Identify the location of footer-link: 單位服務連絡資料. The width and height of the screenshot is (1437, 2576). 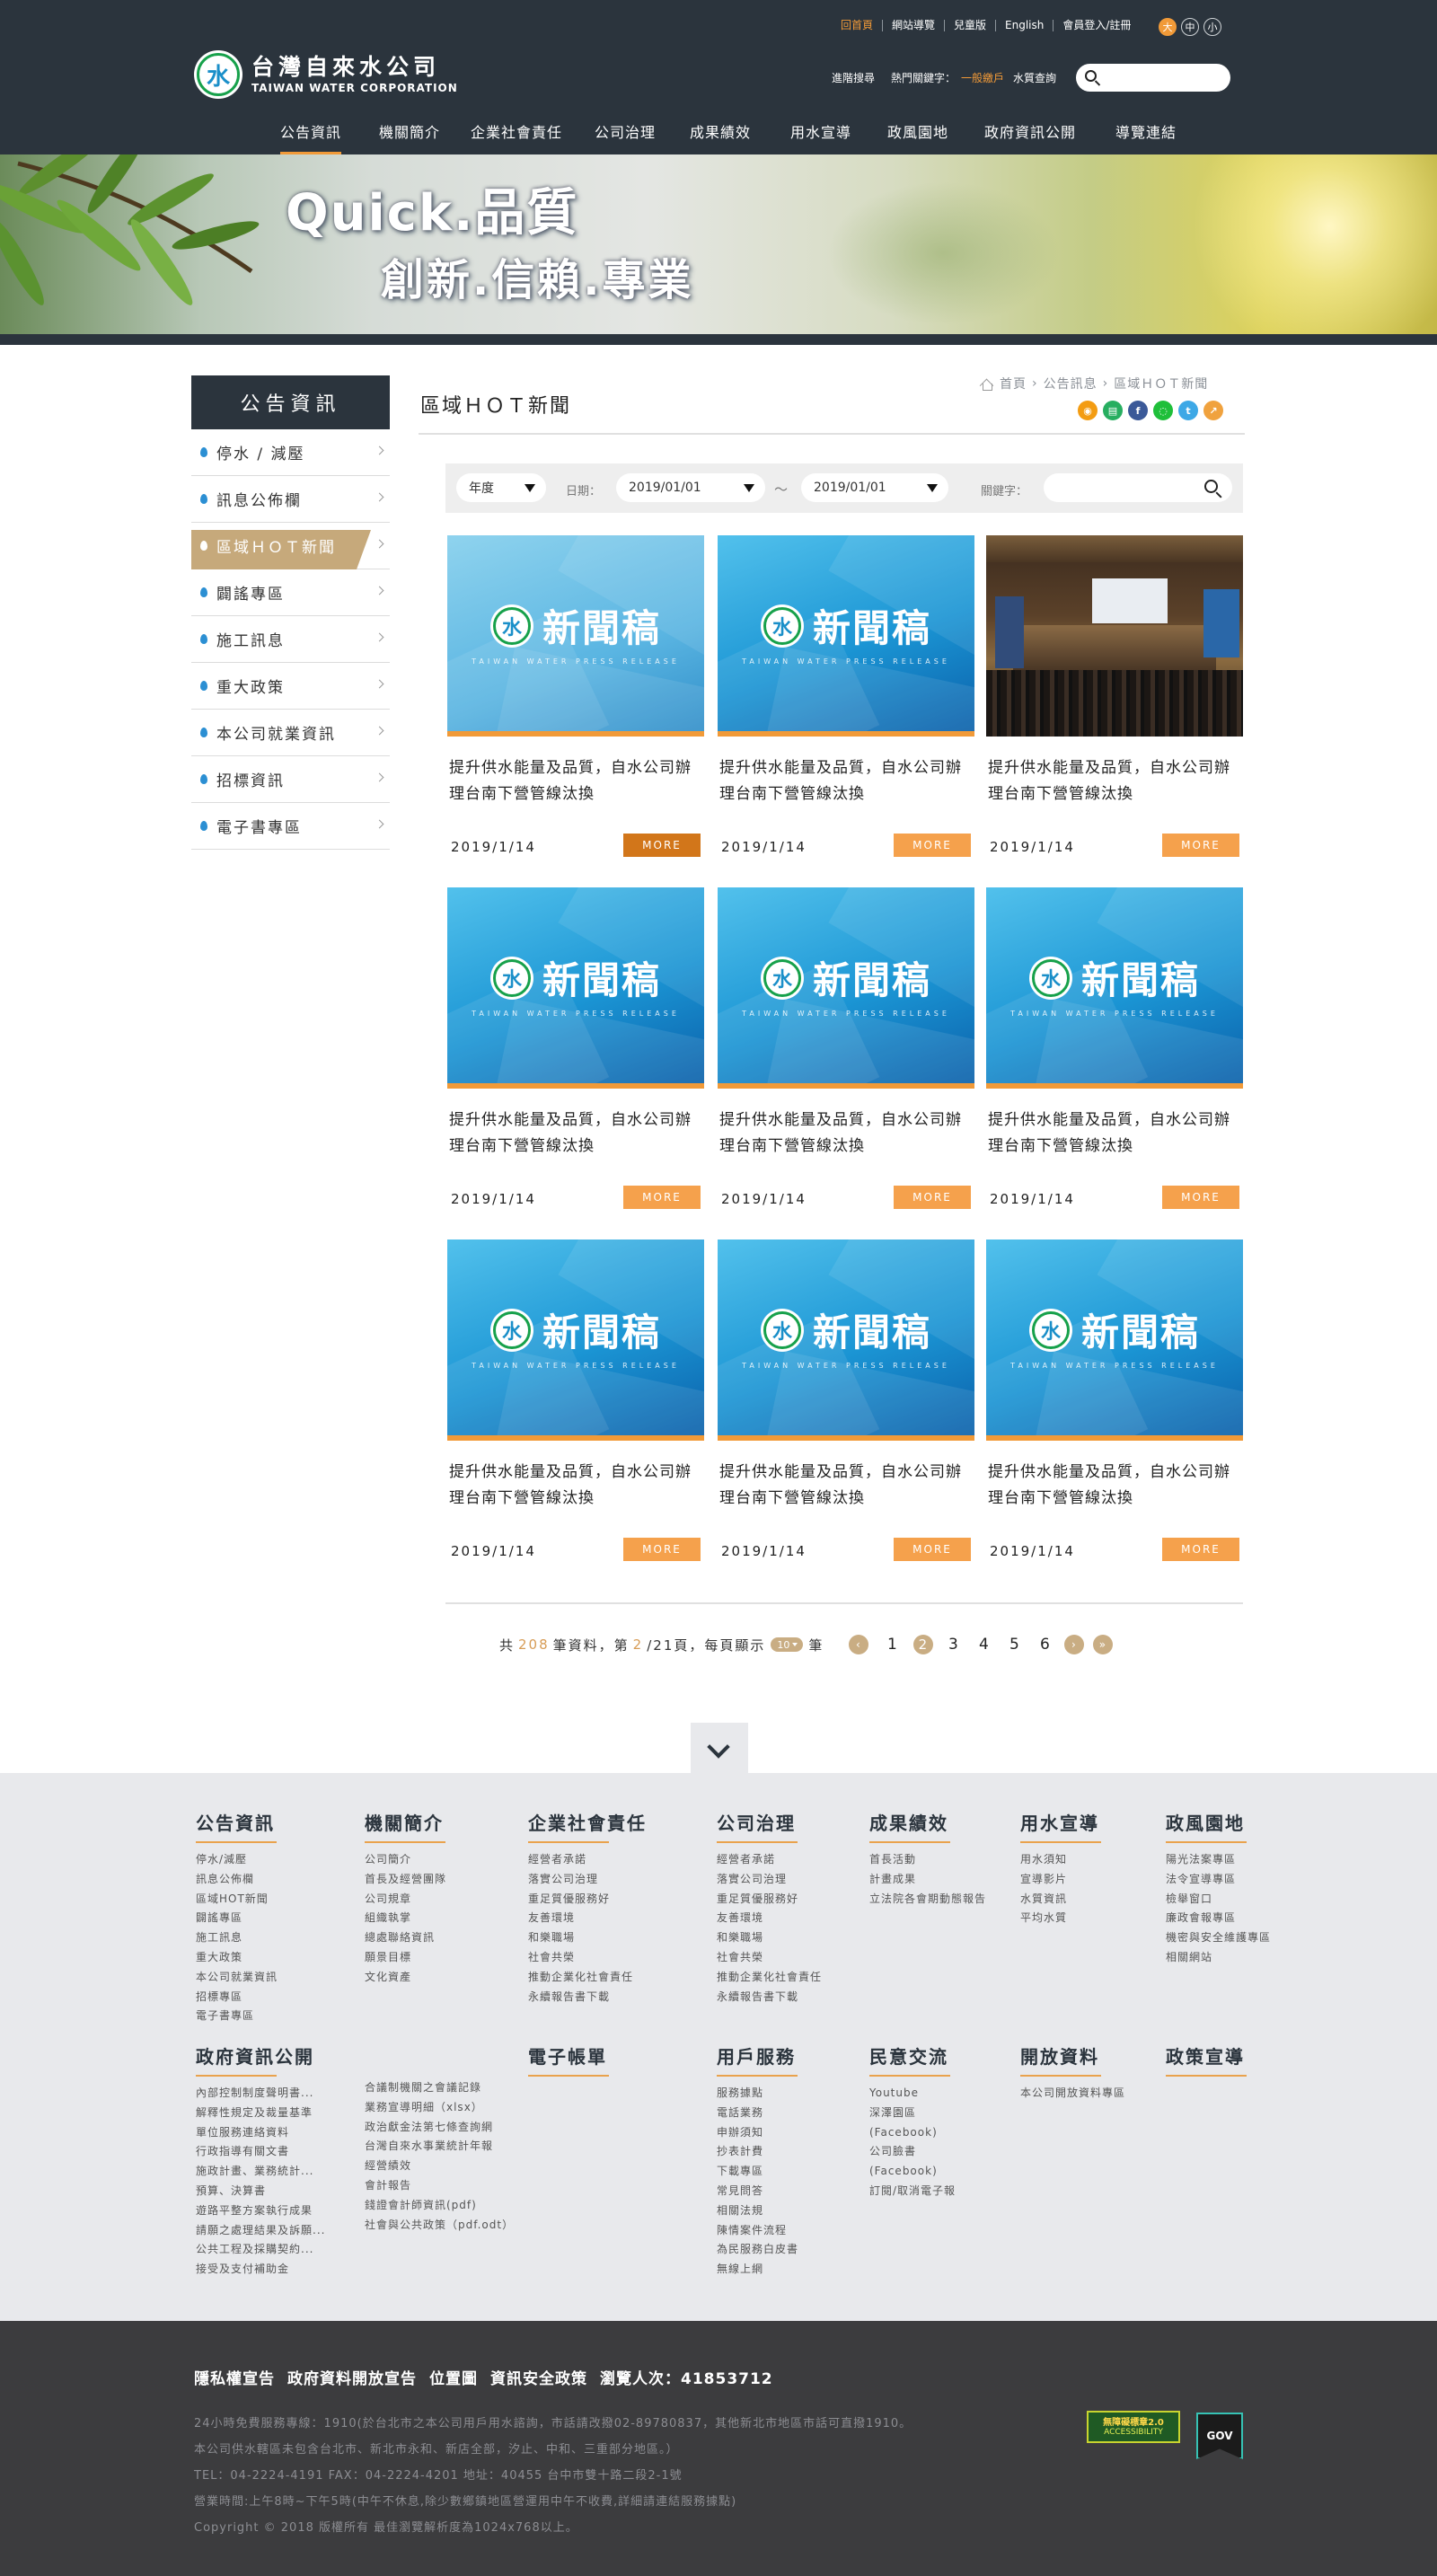
(260, 2133).